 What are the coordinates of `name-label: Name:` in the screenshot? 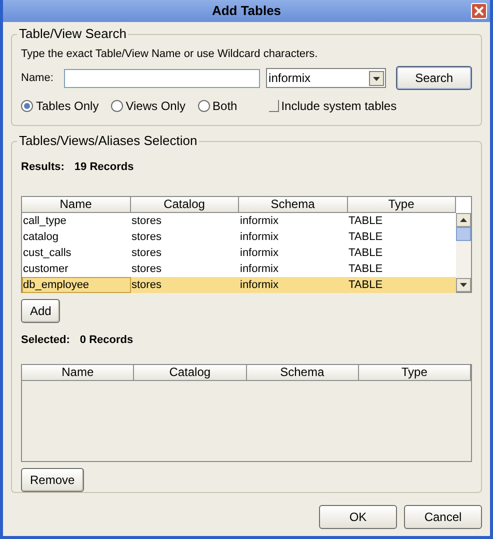 It's located at (37, 78).